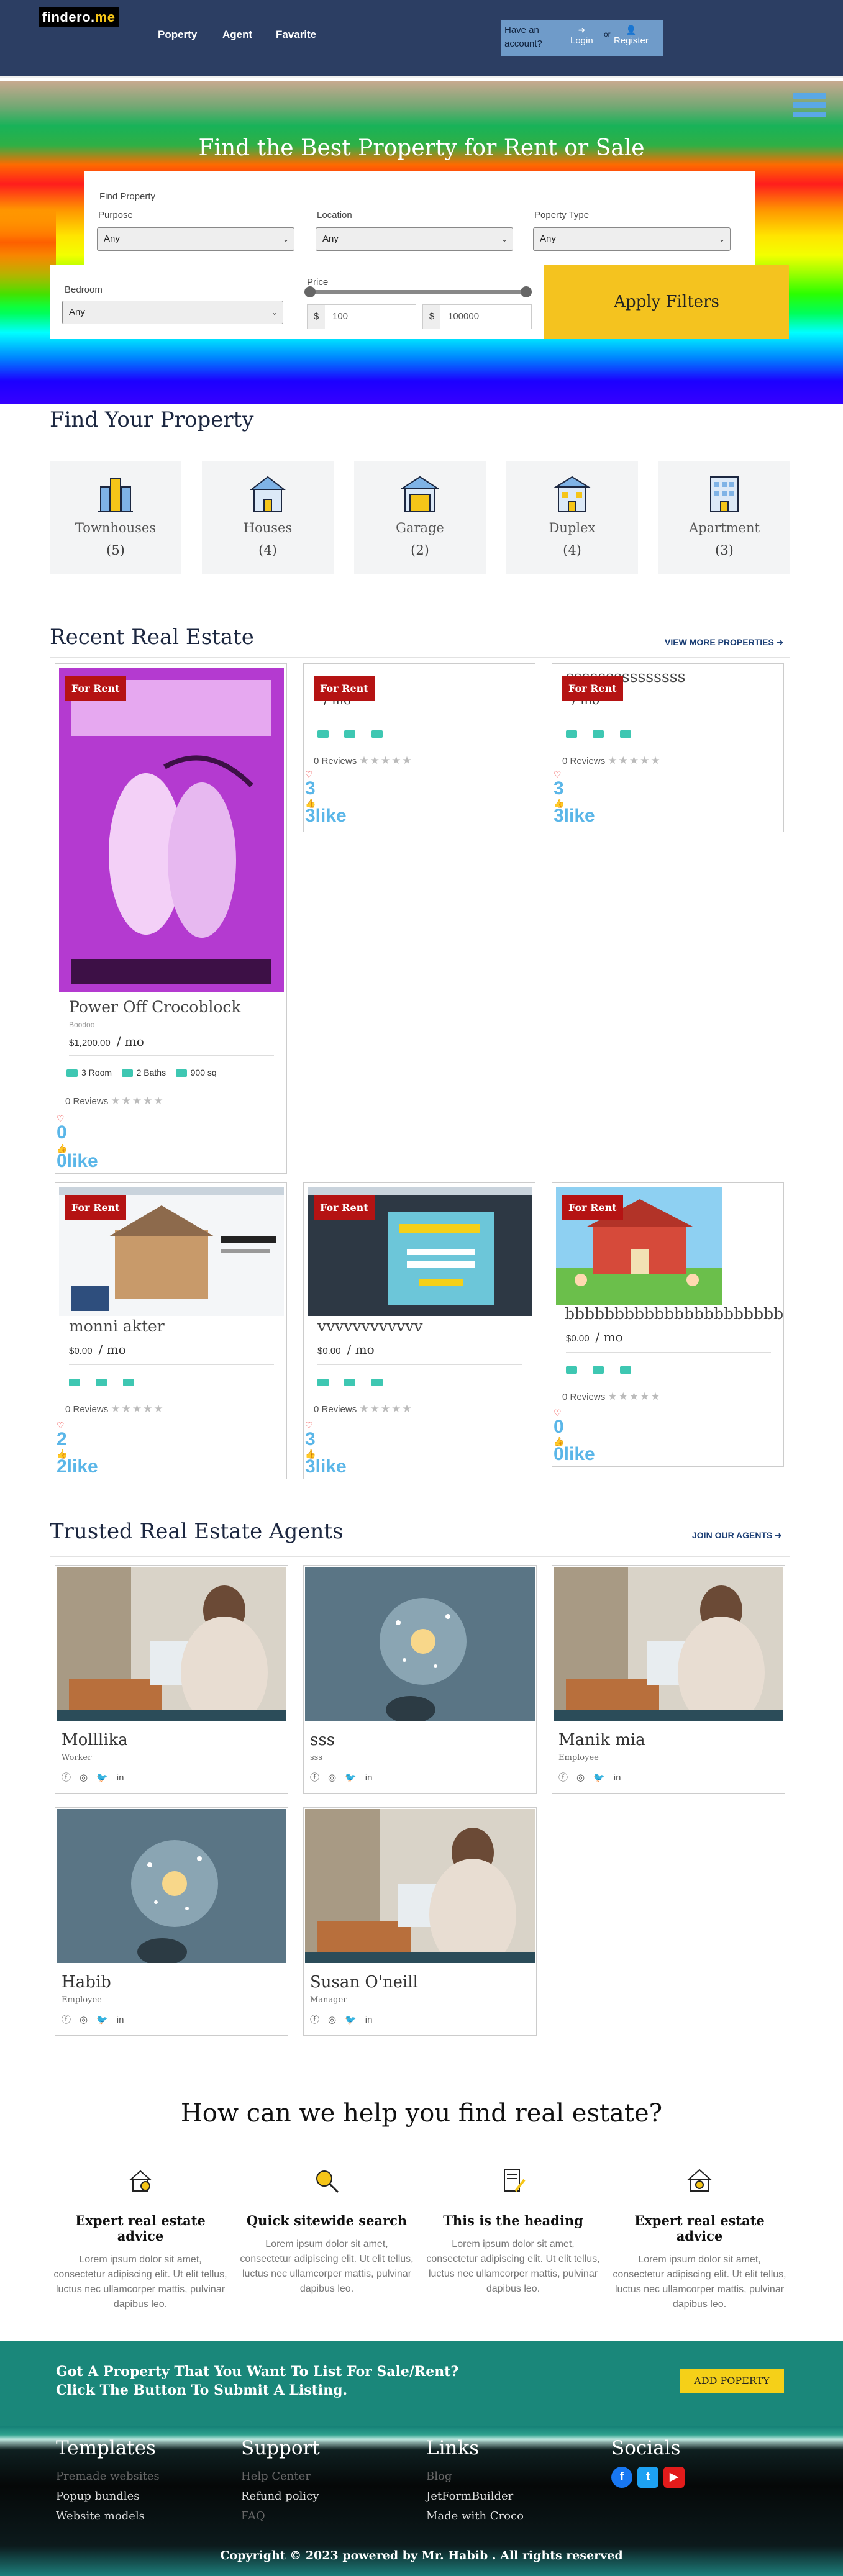 Image resolution: width=843 pixels, height=2576 pixels. What do you see at coordinates (810, 110) in the screenshot?
I see `hamburger-menu-icon` at bounding box center [810, 110].